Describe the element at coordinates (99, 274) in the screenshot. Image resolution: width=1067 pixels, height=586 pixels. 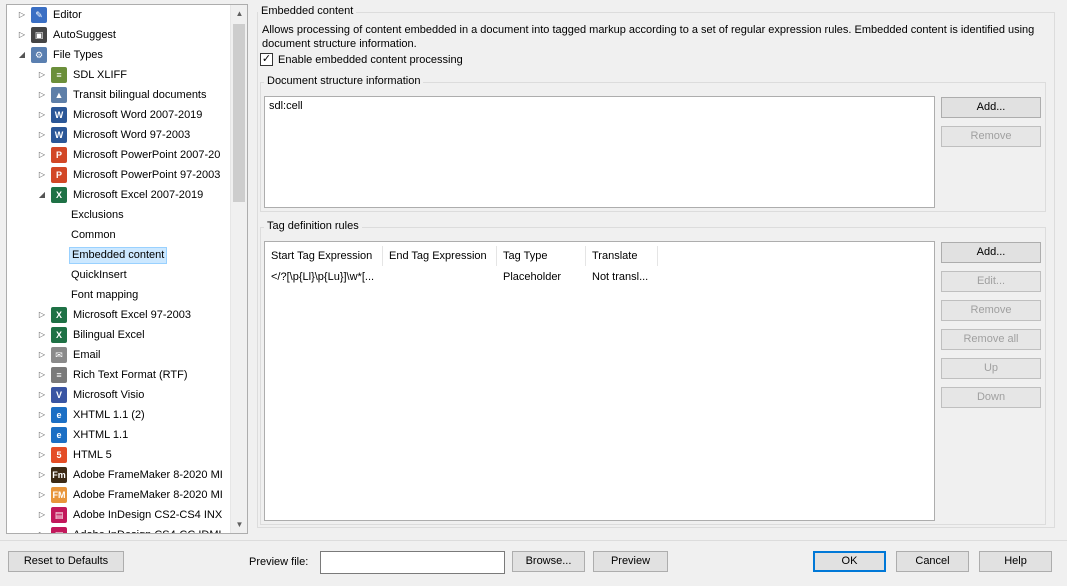
I see `tree-item-label: QuickInsert` at that location.